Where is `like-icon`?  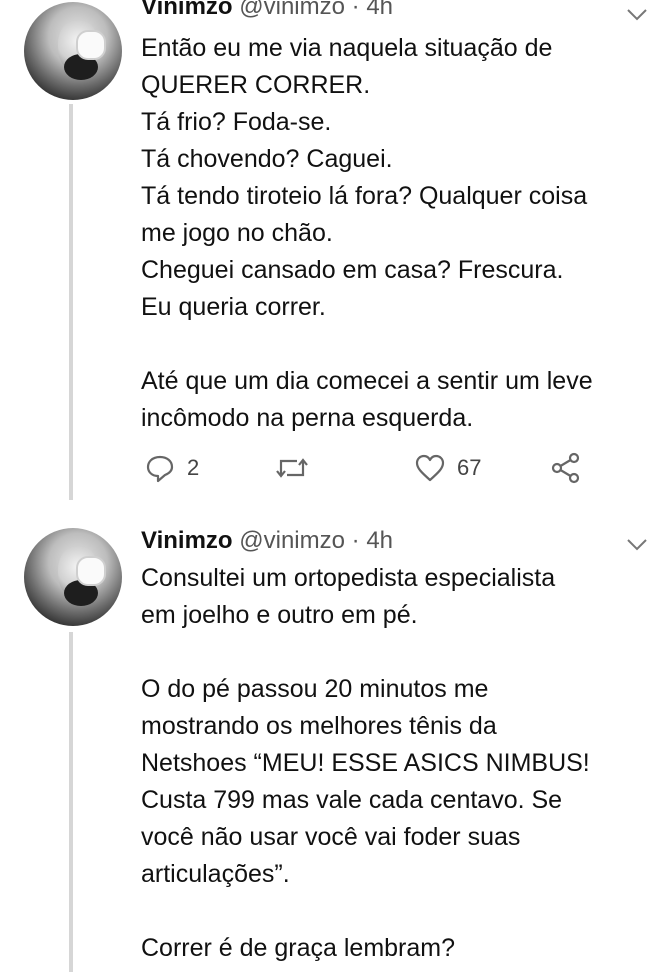
like-icon is located at coordinates (430, 468).